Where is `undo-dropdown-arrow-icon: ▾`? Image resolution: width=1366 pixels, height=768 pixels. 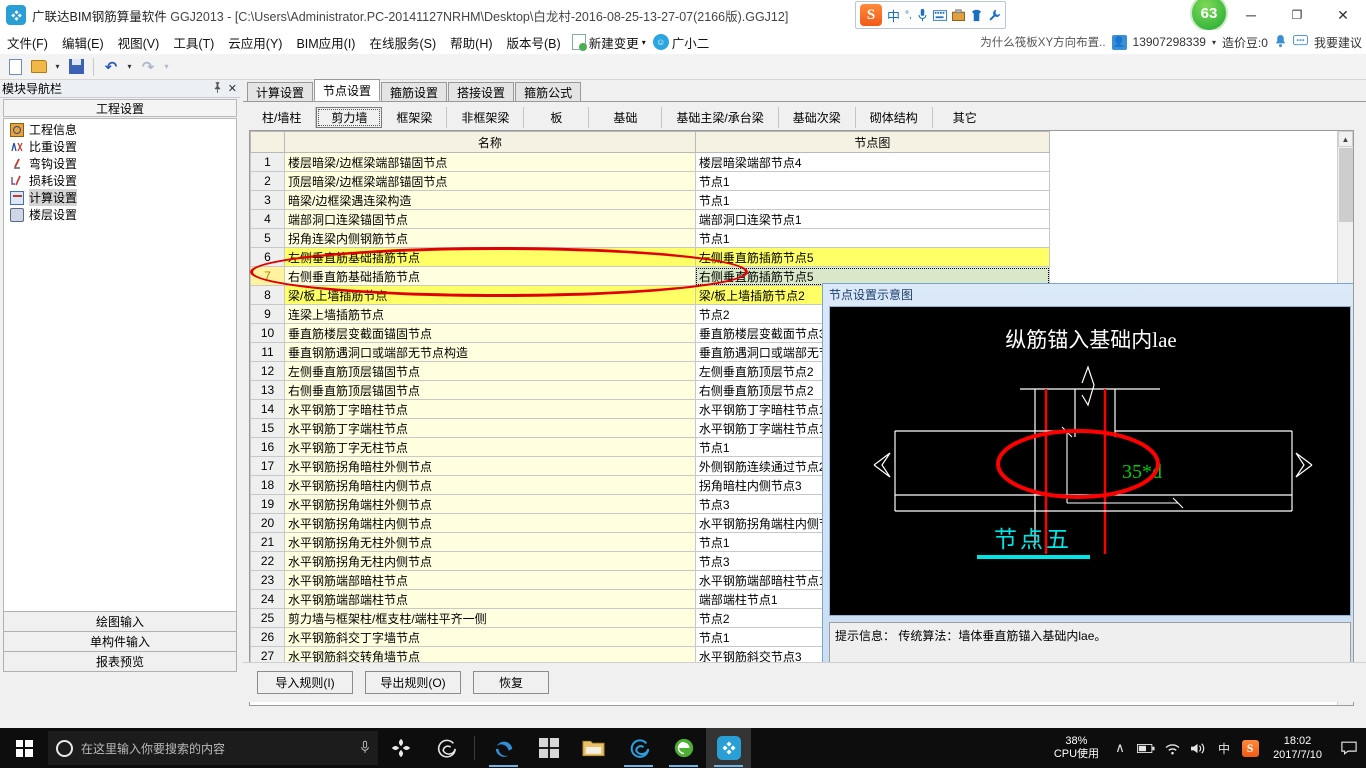
undo-dropdown-arrow-icon: ▾ is located at coordinates (129, 66).